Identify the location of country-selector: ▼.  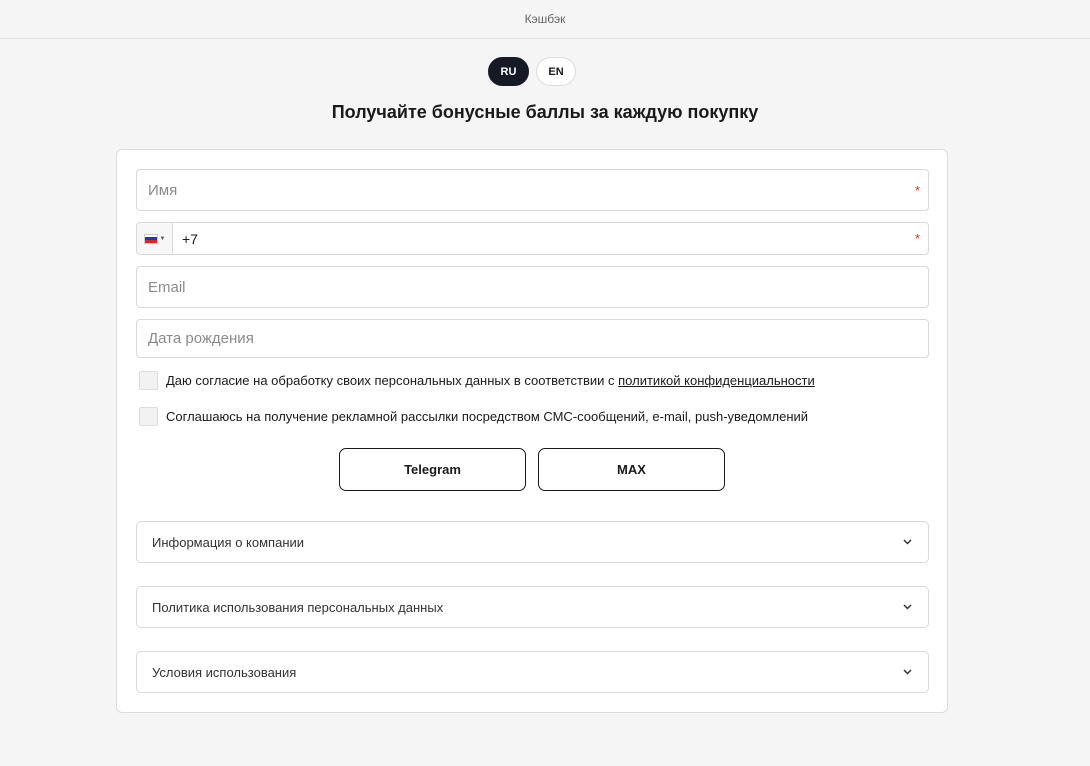
(155, 238).